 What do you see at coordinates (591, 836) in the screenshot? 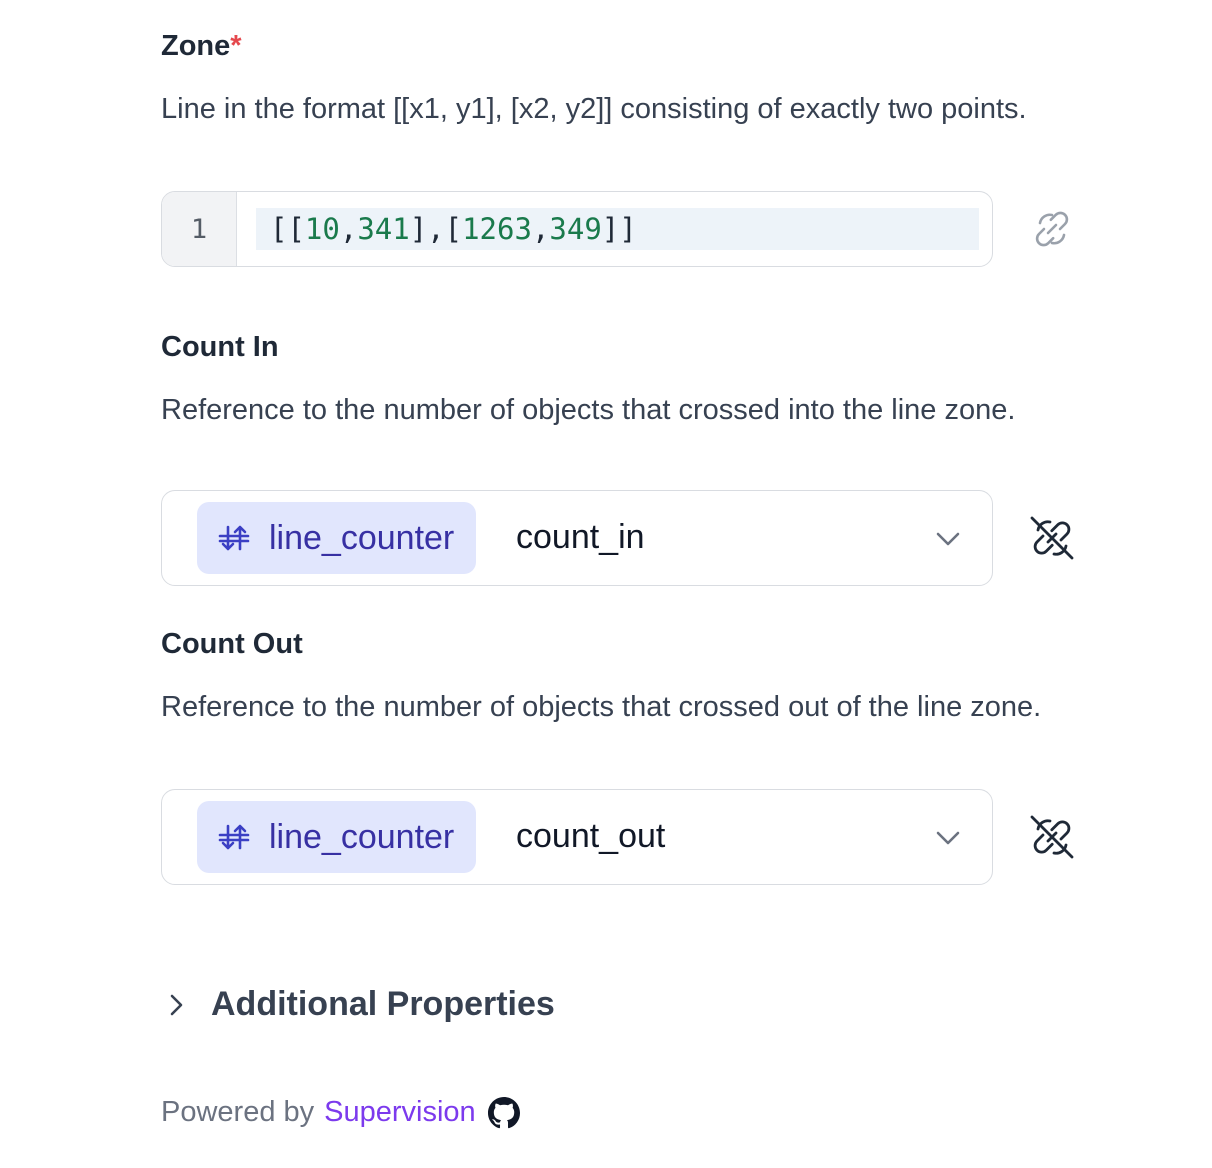
I see `selected-output: count_out` at bounding box center [591, 836].